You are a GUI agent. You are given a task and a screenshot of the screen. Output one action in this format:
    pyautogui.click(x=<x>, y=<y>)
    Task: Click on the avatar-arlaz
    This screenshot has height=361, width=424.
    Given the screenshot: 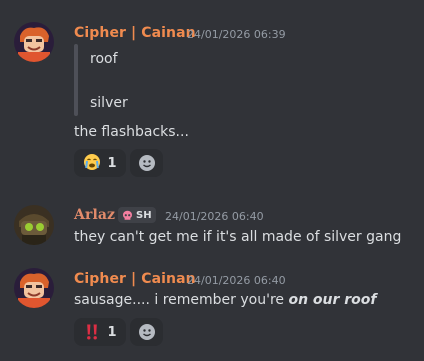 What is the action you would take?
    pyautogui.click(x=34, y=225)
    